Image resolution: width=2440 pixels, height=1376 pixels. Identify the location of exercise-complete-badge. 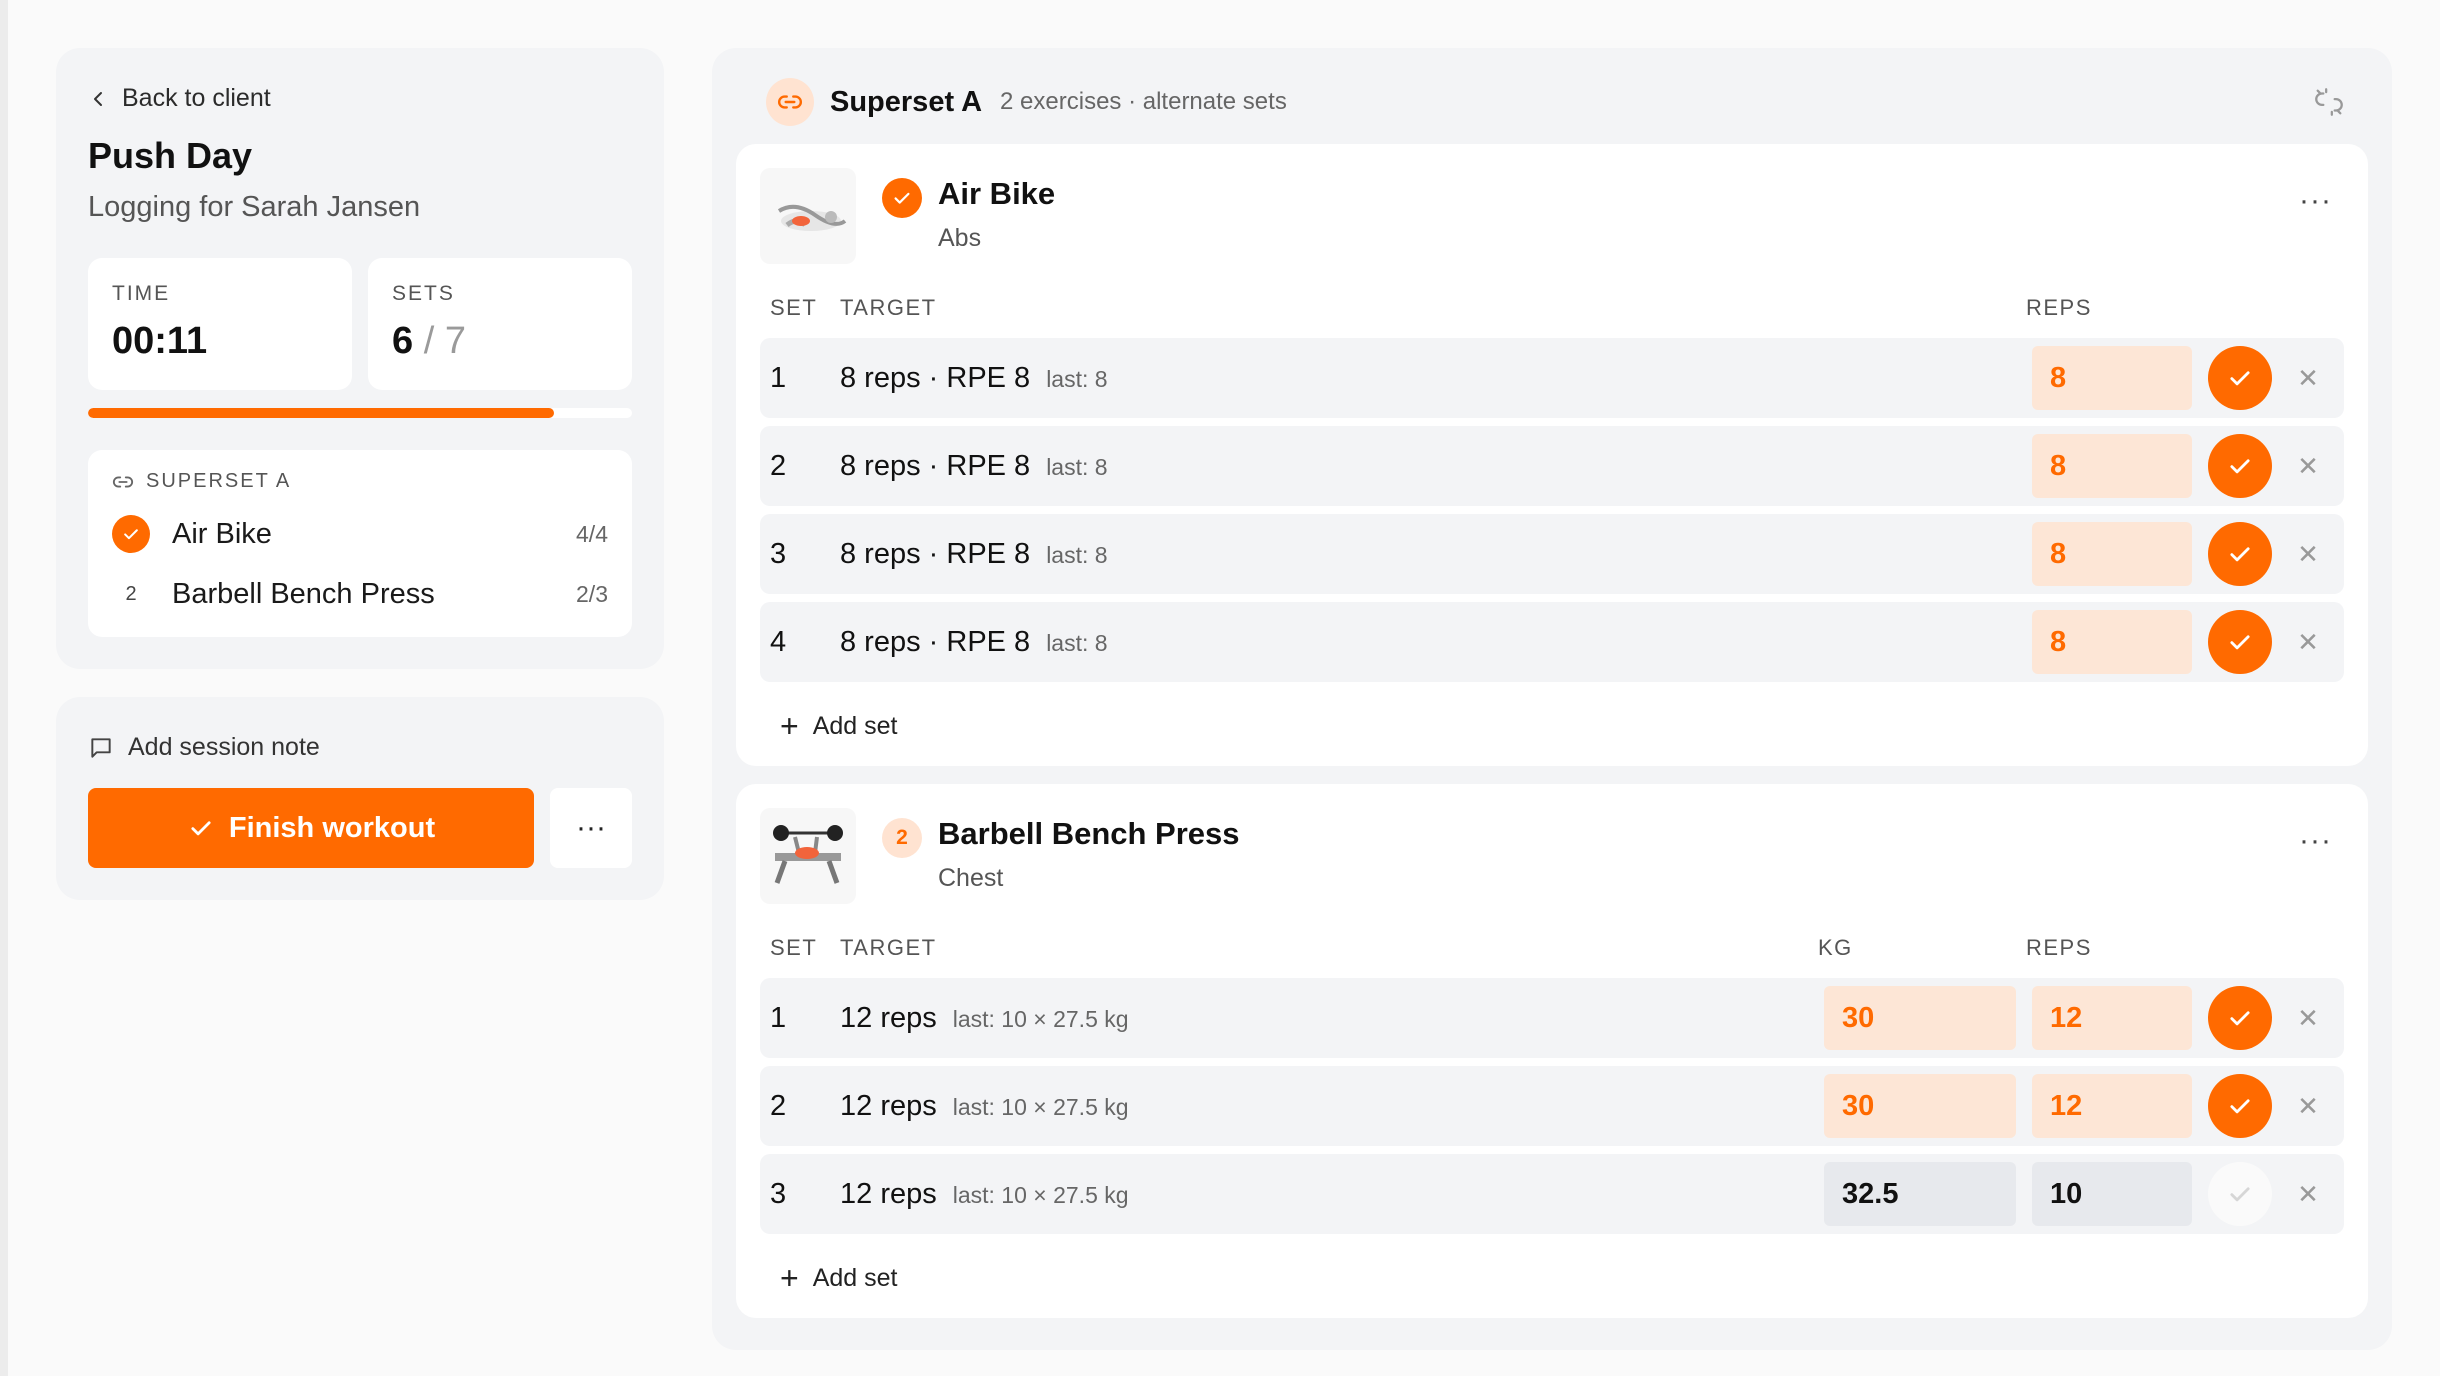
(902, 198).